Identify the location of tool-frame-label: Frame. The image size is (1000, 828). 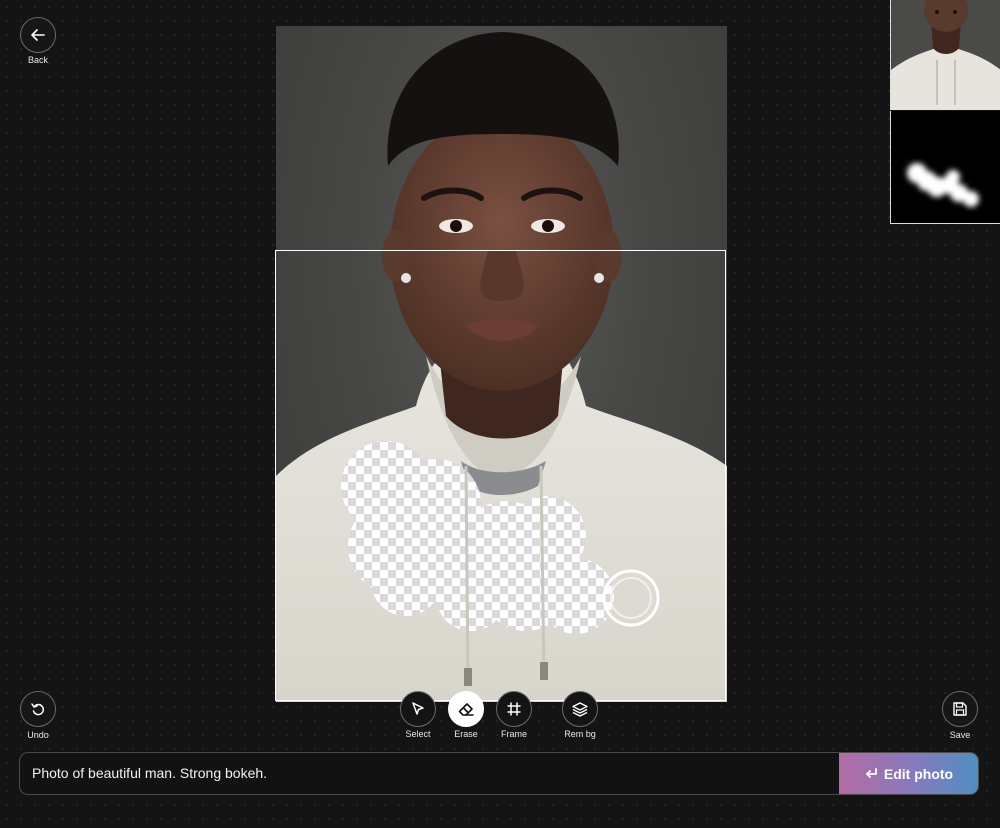
(513, 734).